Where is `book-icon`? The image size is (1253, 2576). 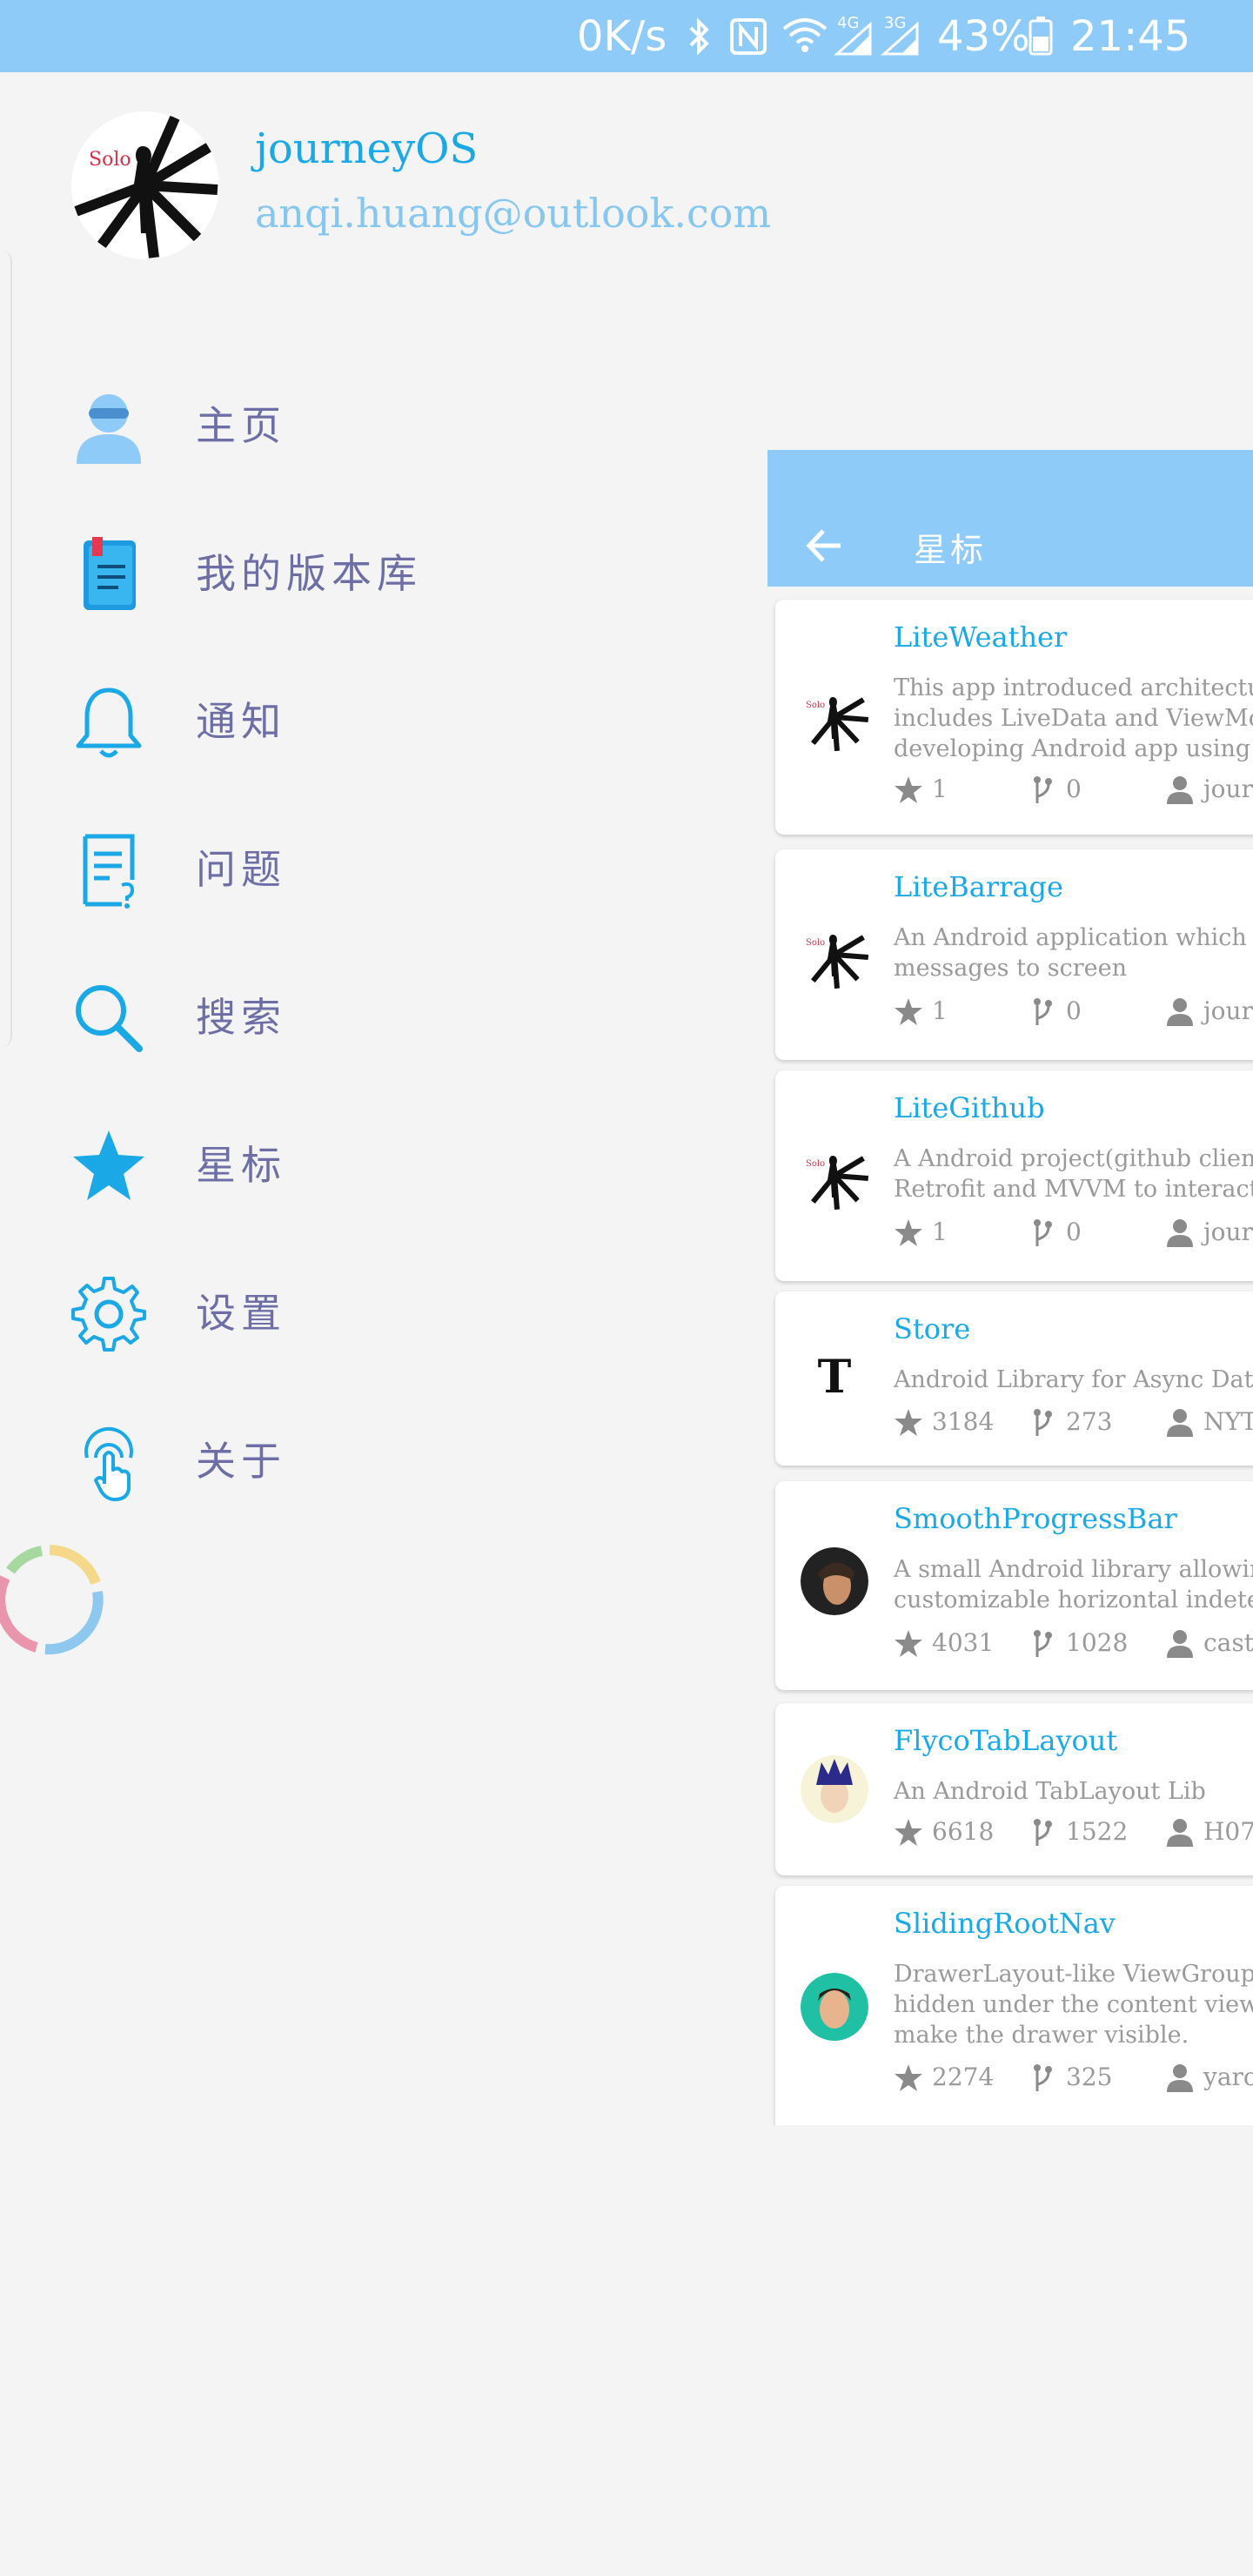 book-icon is located at coordinates (110, 573).